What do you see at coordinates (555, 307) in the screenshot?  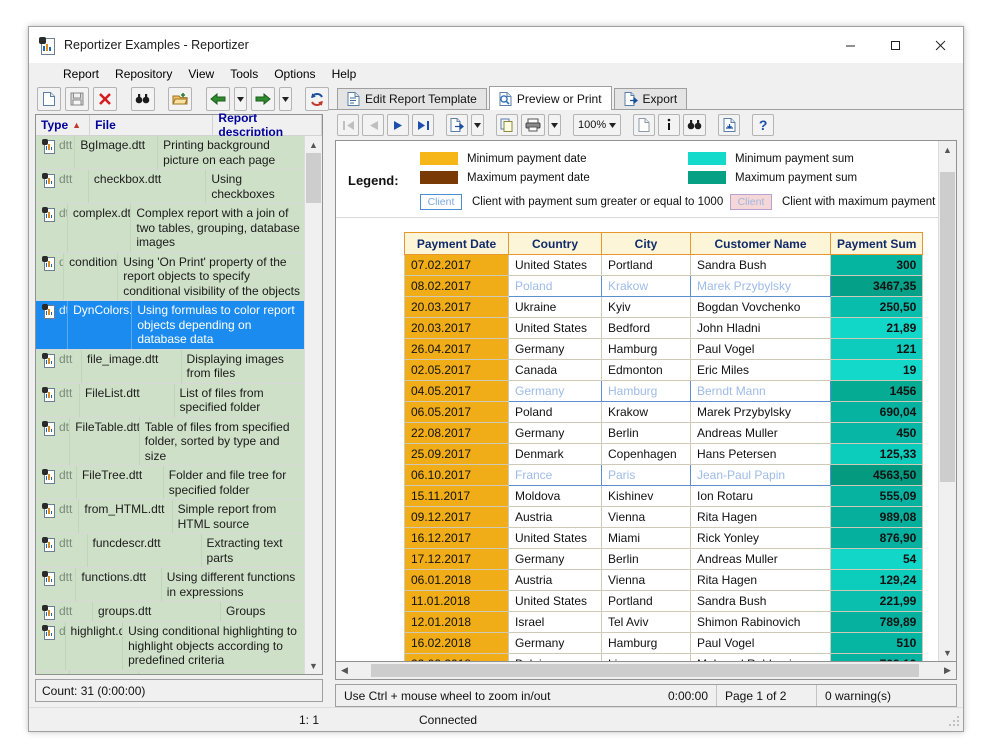 I see `cell-country: Ukraine` at bounding box center [555, 307].